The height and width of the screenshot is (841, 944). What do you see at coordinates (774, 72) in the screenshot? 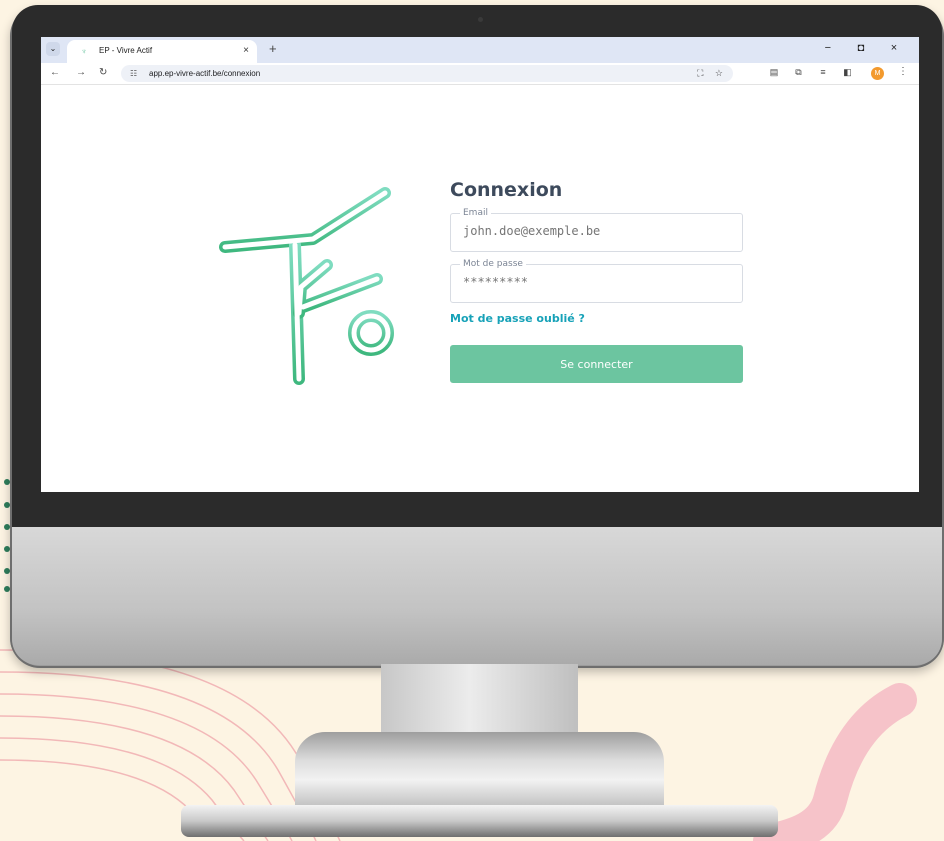
I see `reading-list-icon: ▤` at bounding box center [774, 72].